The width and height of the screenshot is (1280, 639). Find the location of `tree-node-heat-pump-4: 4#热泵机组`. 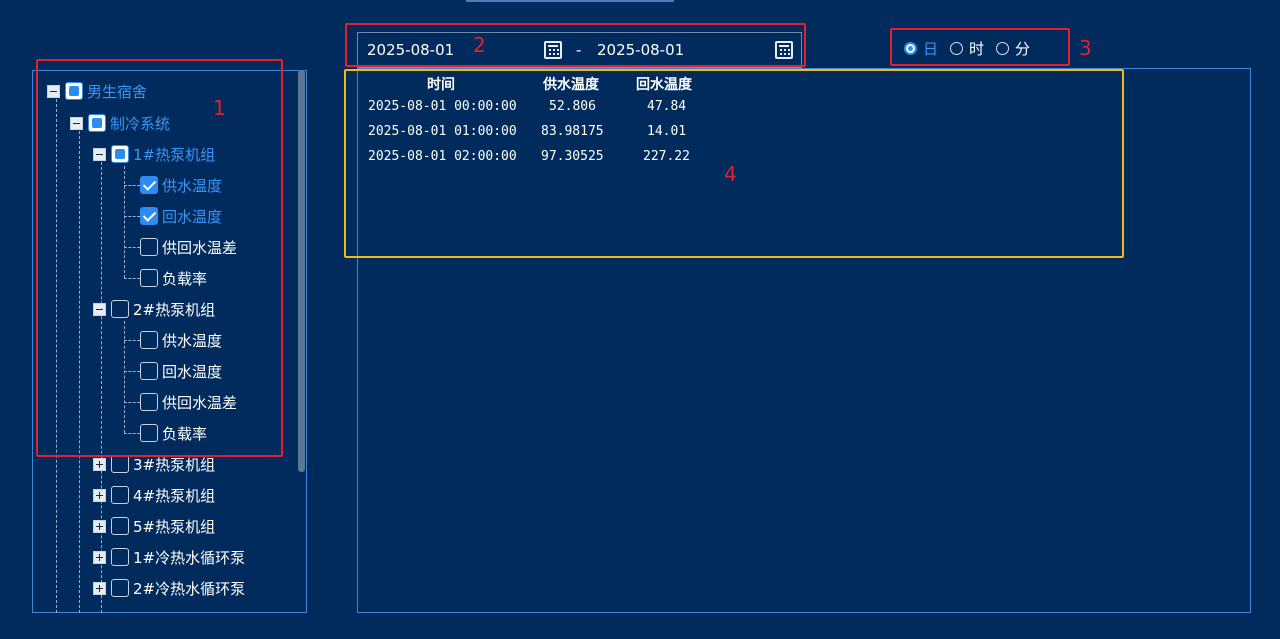

tree-node-heat-pump-4: 4#热泵机组 is located at coordinates (154, 495).